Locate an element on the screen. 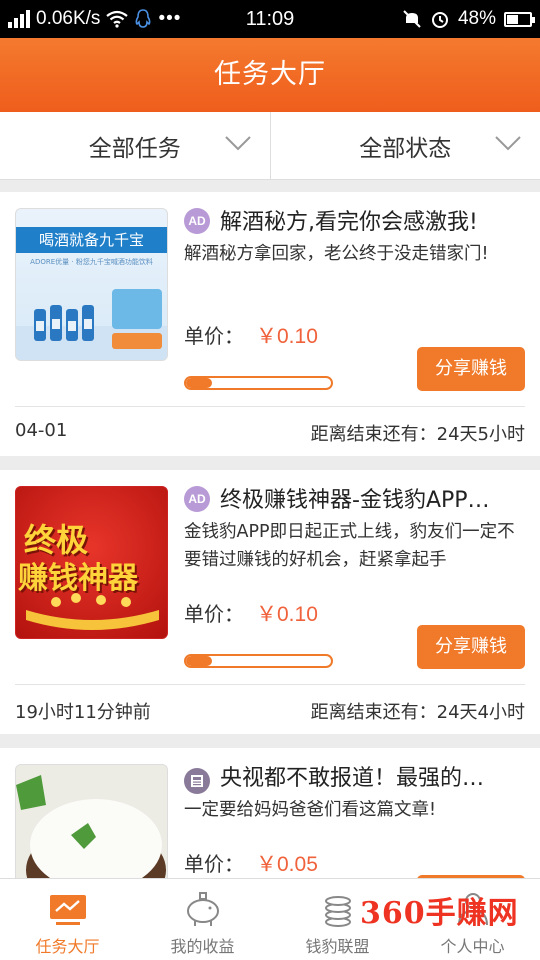  filter-task-status: 全部状态 is located at coordinates (404, 145).